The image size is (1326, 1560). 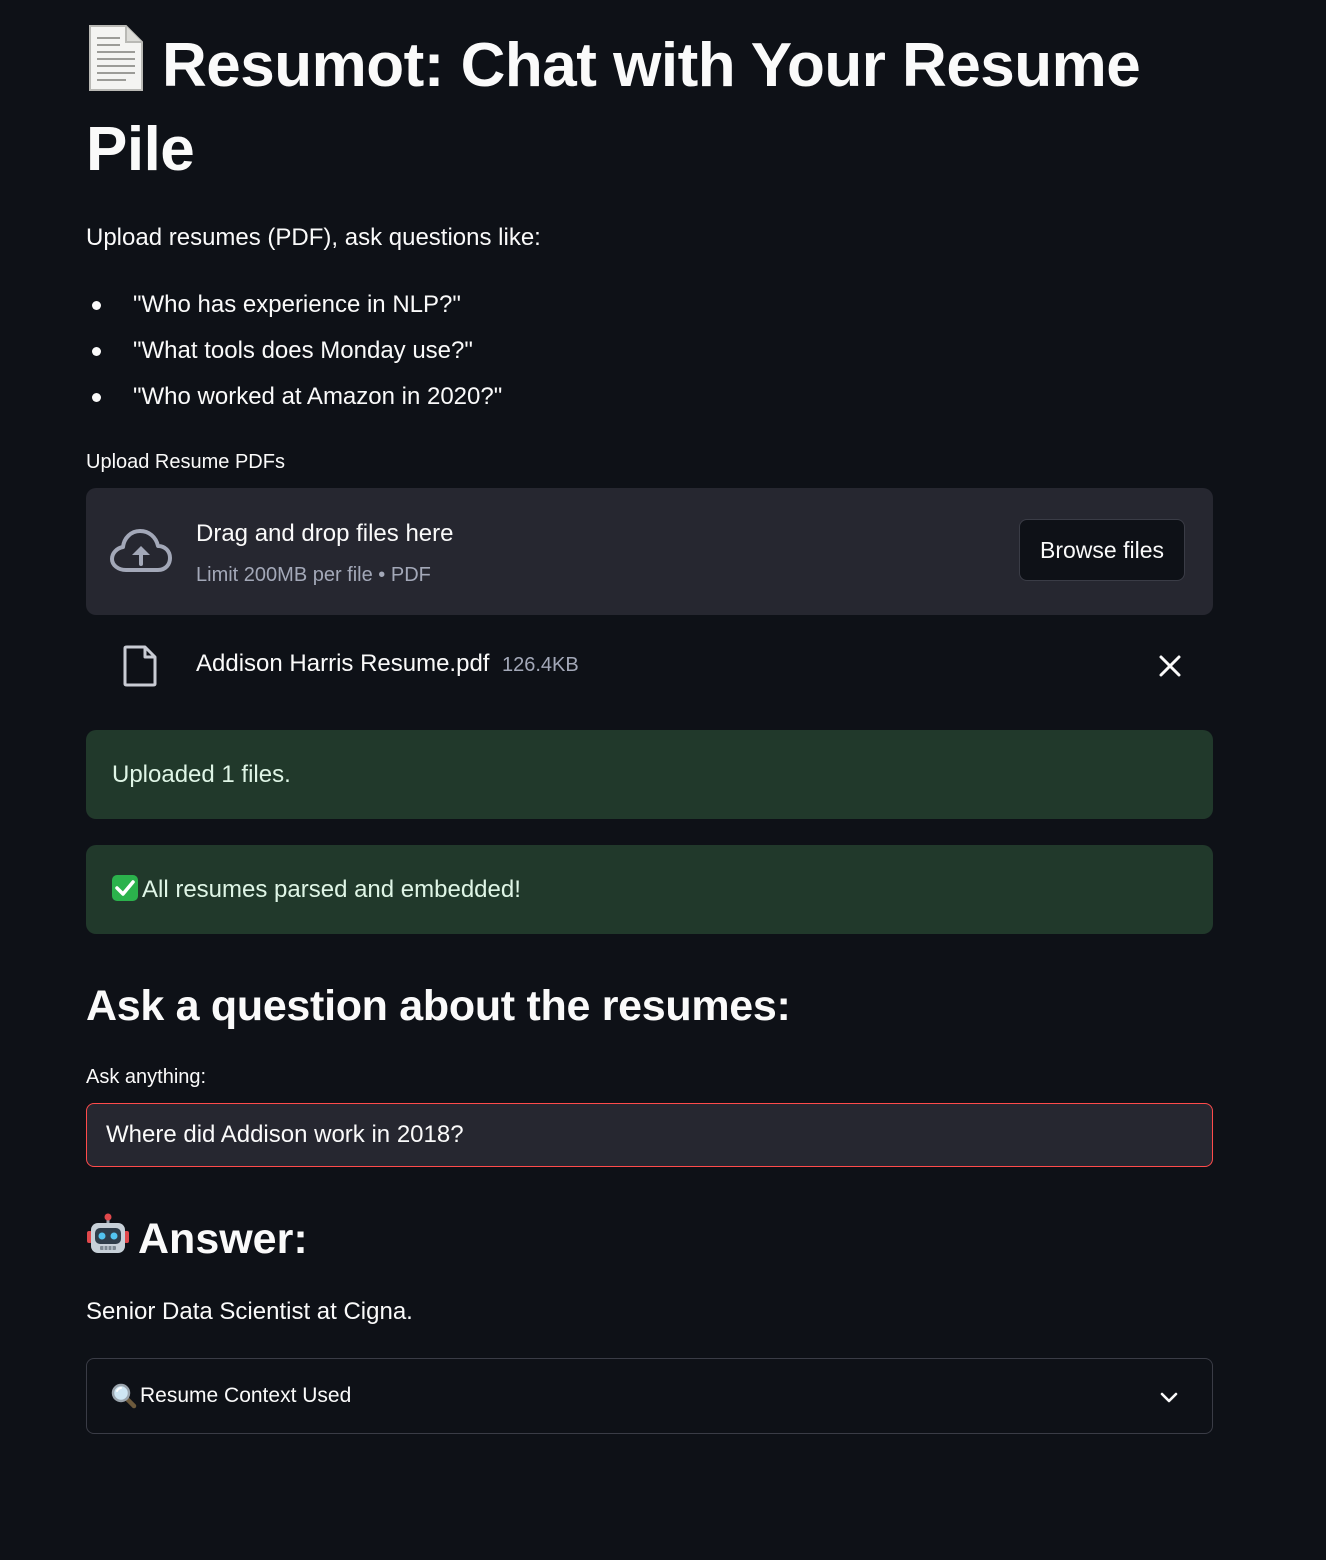 What do you see at coordinates (331, 889) in the screenshot?
I see `parse-success-text: All resumes parsed and embedded!` at bounding box center [331, 889].